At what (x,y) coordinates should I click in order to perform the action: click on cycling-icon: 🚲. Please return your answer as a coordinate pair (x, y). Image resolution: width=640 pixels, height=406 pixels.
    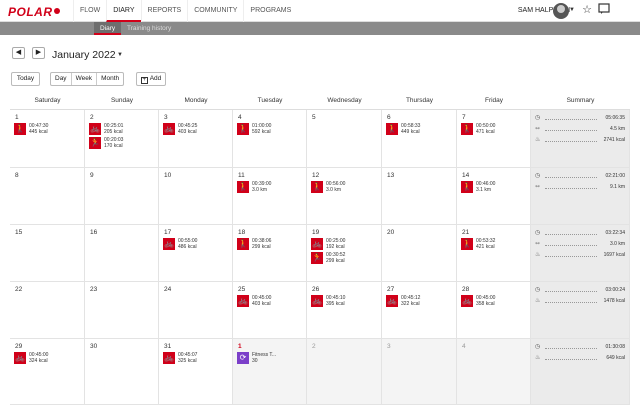
    Looking at the image, I should click on (317, 244).